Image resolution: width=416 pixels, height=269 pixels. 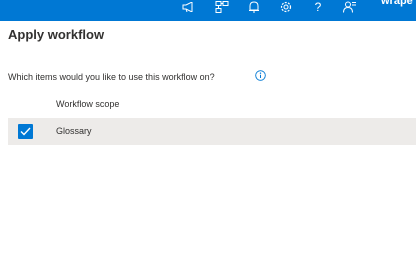 What do you see at coordinates (56, 34) in the screenshot?
I see `page-title: Apply workflow` at bounding box center [56, 34].